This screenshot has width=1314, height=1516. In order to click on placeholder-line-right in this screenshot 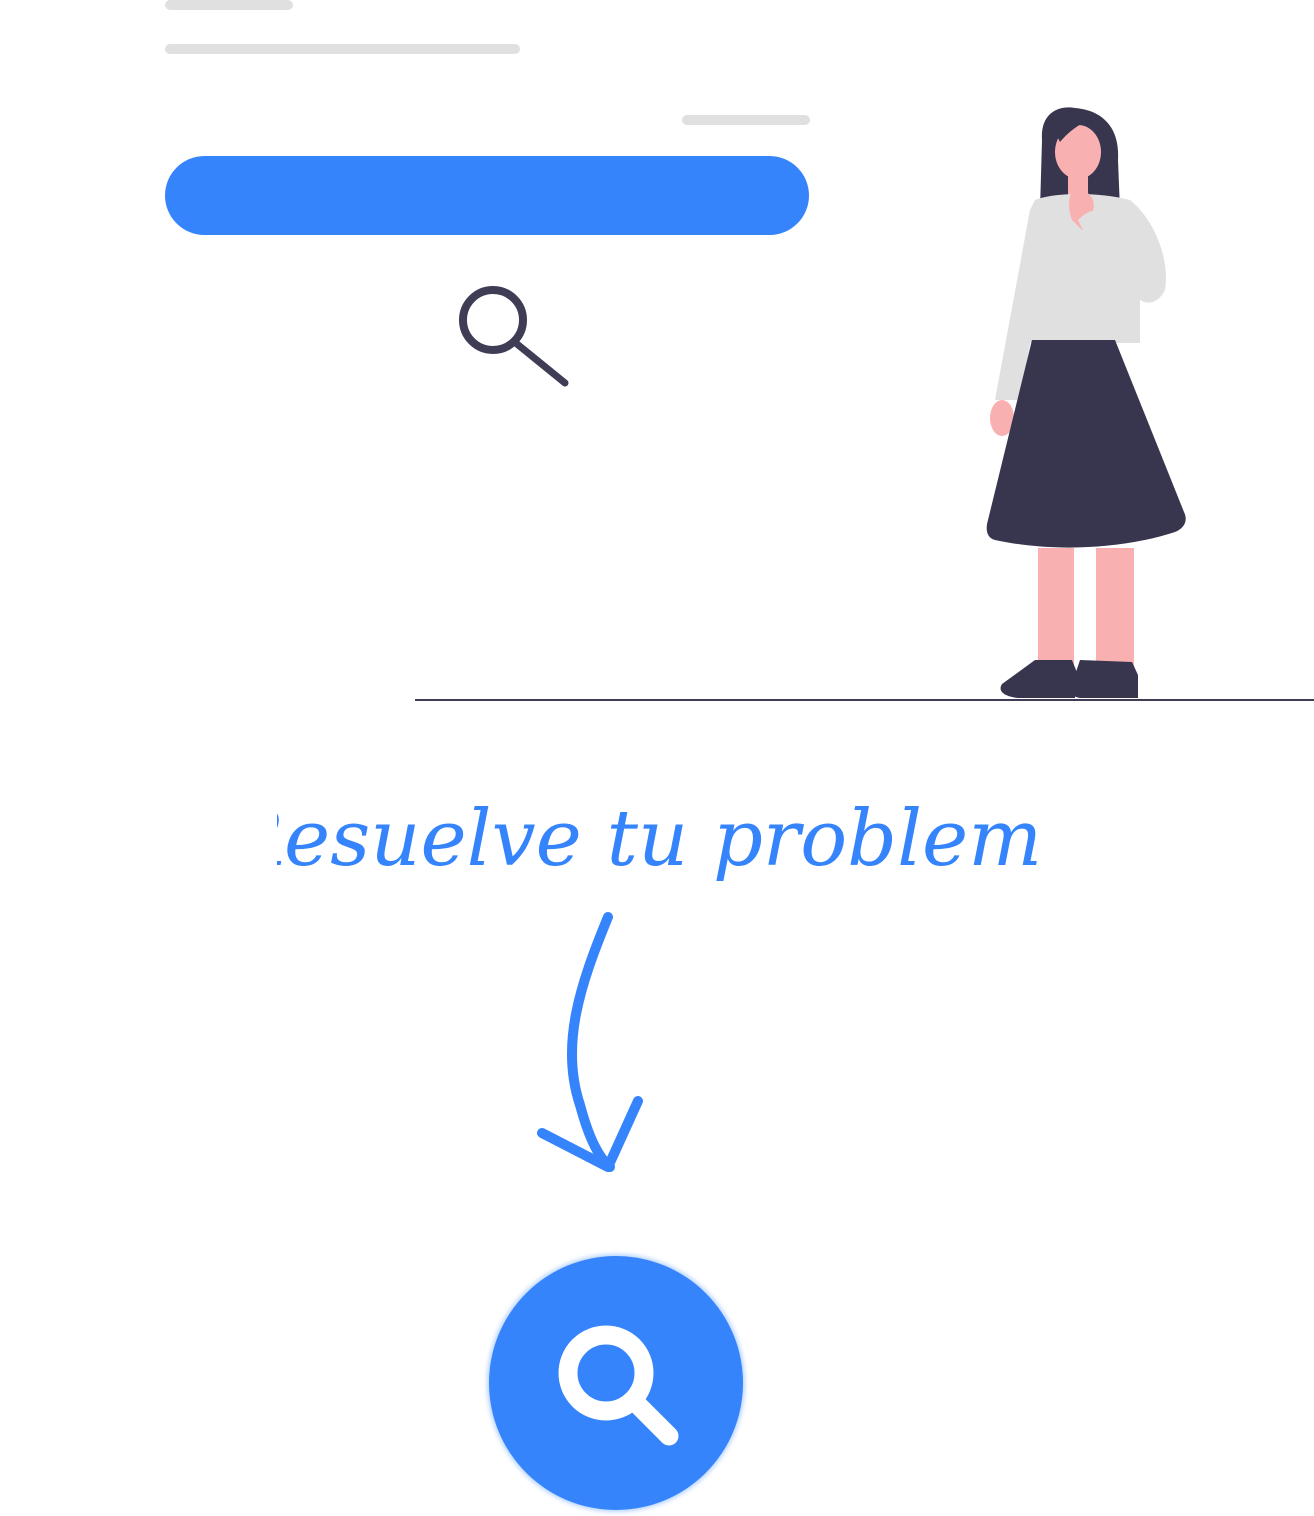, I will do `click(746, 120)`.